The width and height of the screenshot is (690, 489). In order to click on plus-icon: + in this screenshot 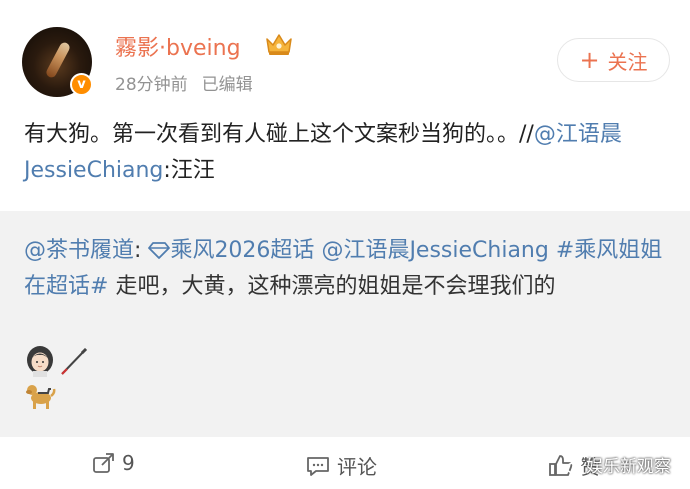, I will do `click(589, 60)`.